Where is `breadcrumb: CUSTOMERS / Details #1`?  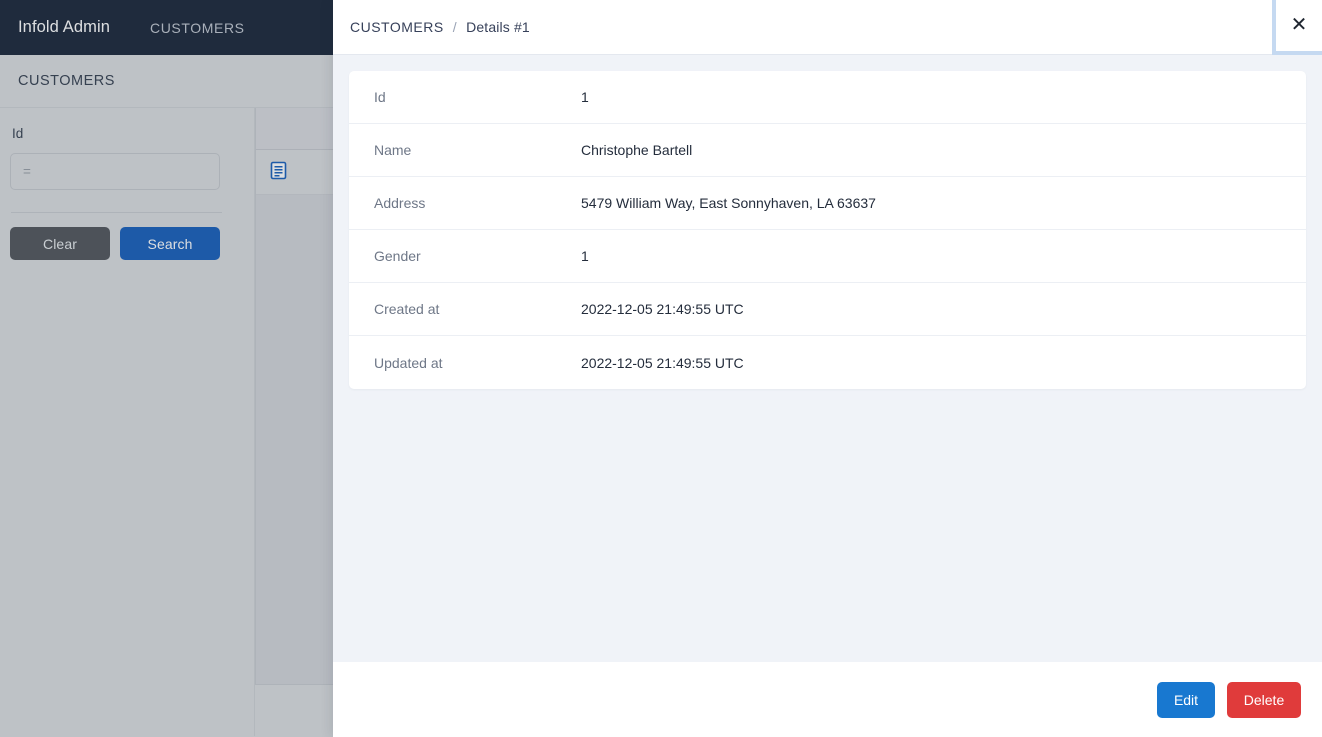 breadcrumb: CUSTOMERS / Details #1 is located at coordinates (431, 27).